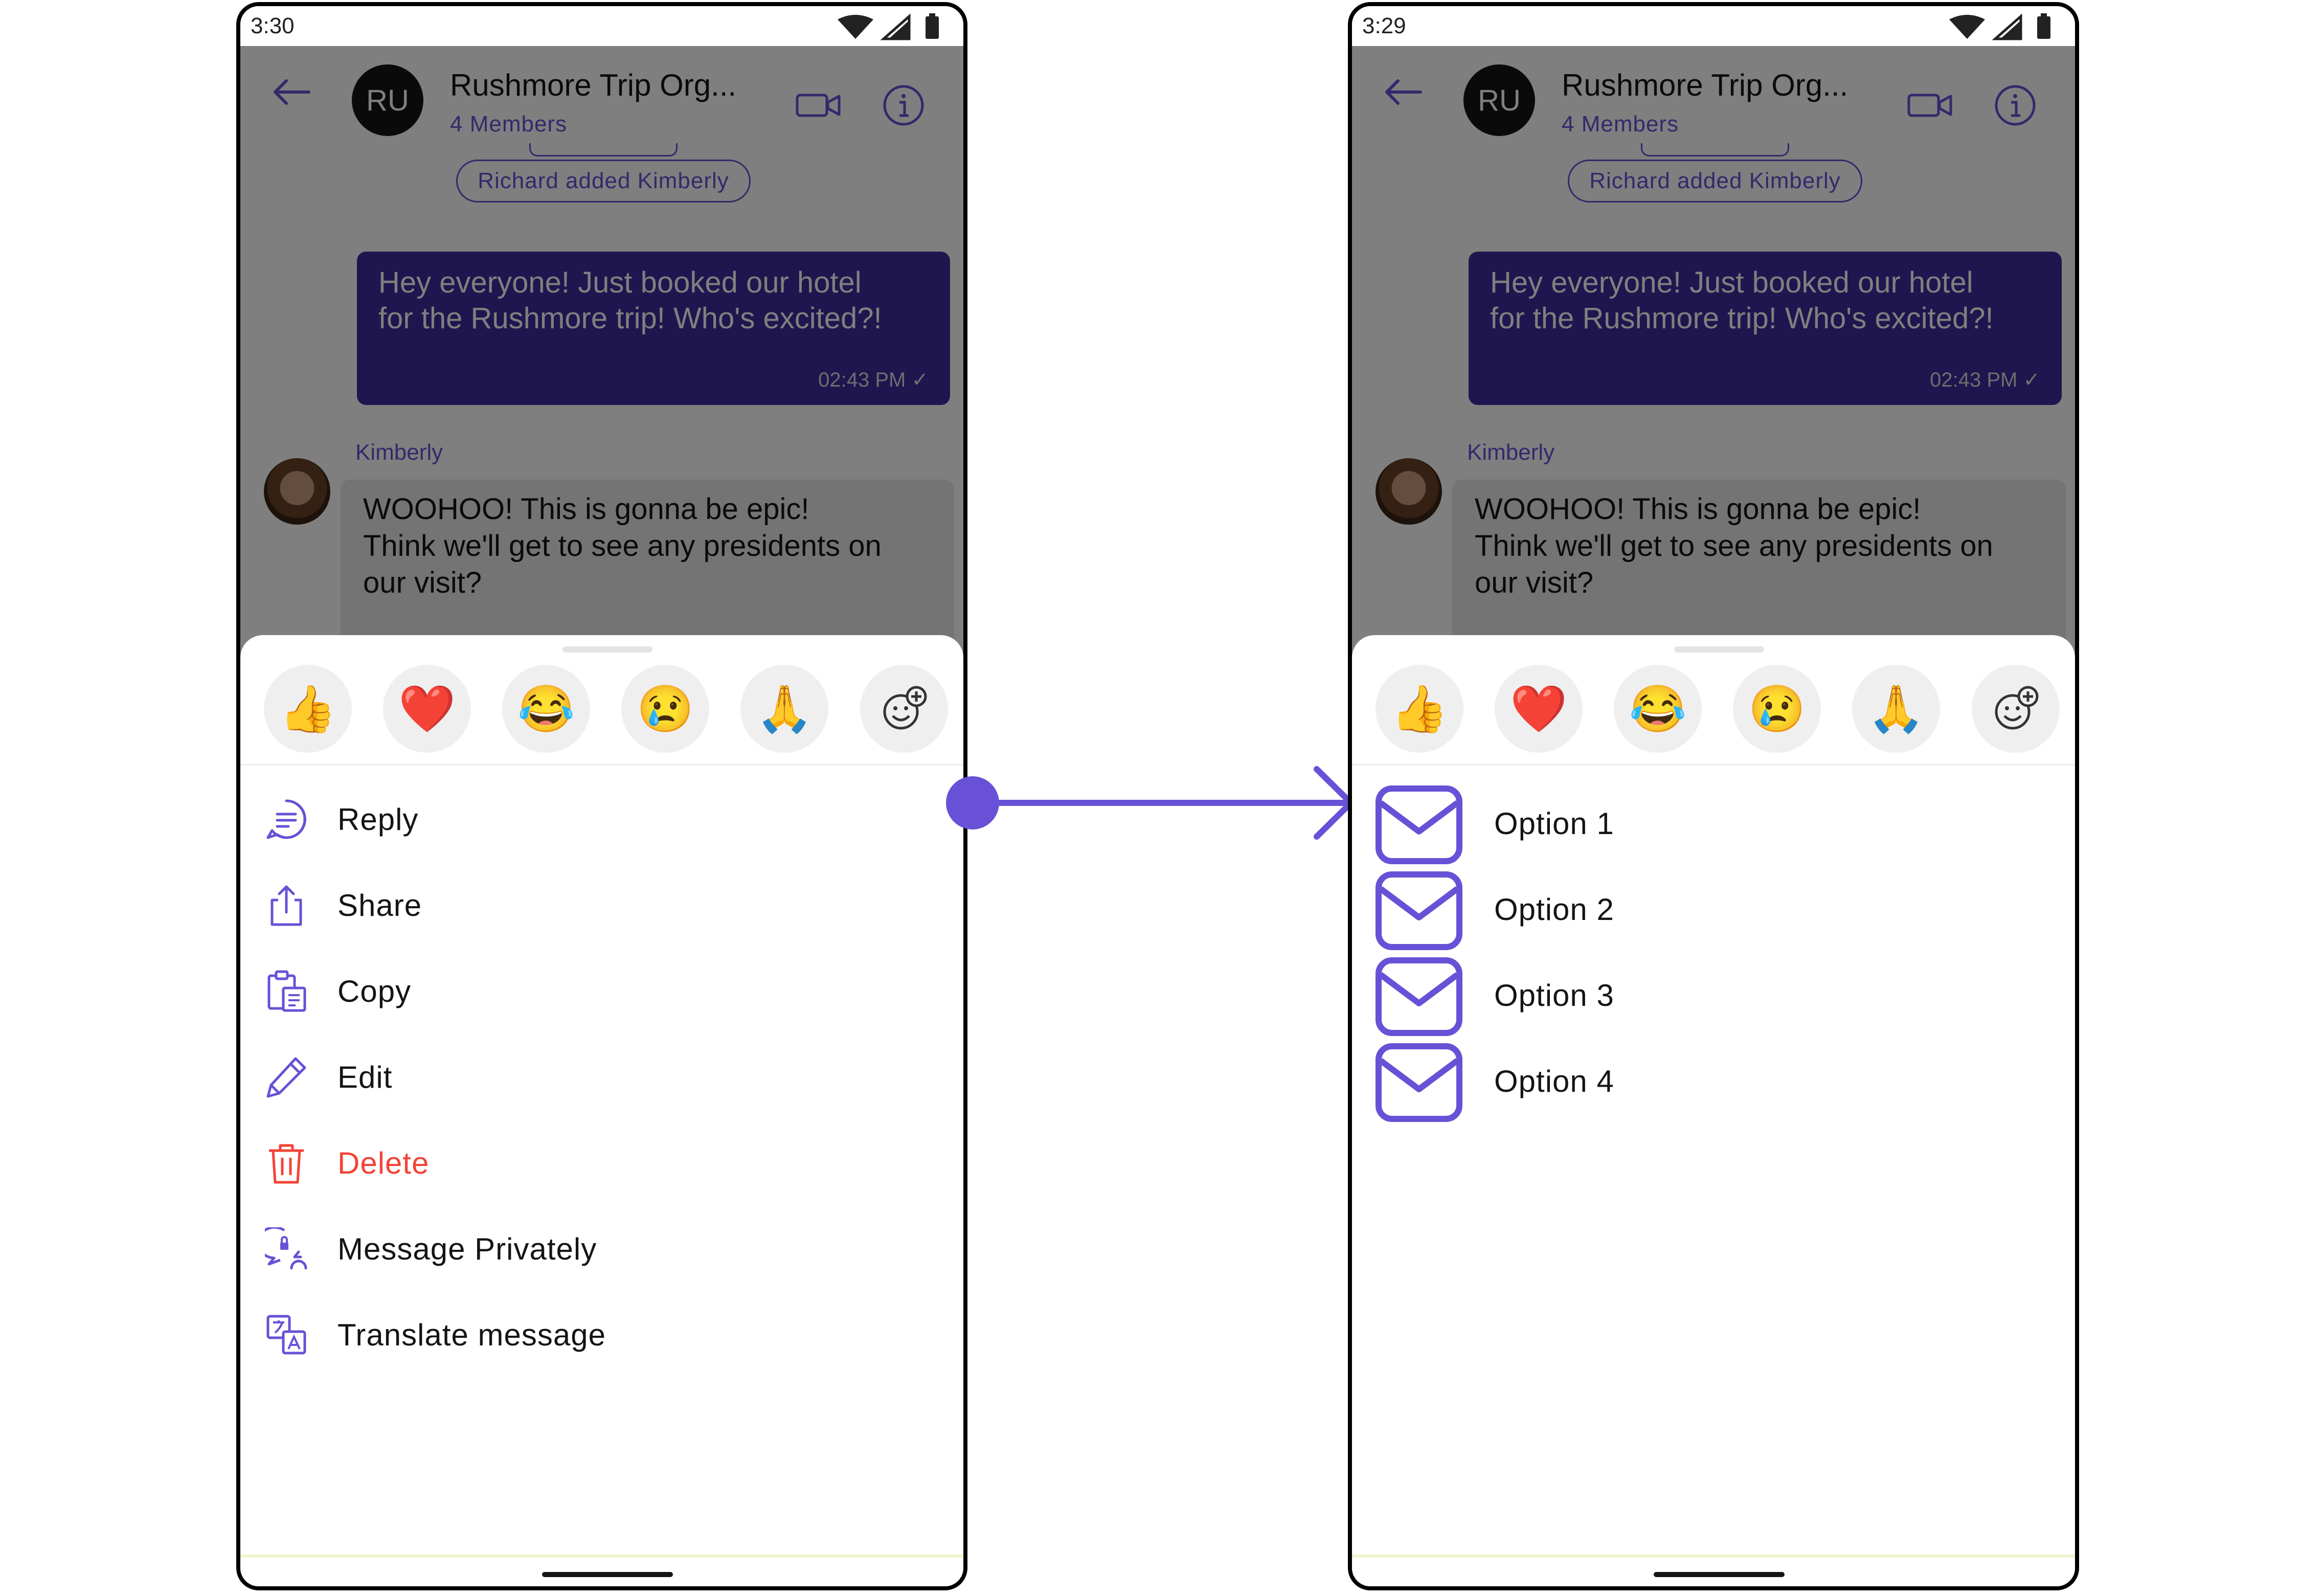  I want to click on status-bar: 3:29, so click(1713, 26).